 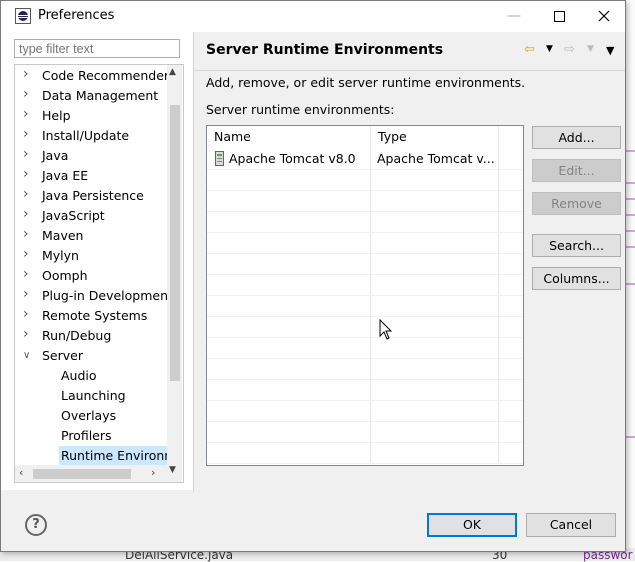 I want to click on list-label: Server runtime environments:, so click(x=300, y=109).